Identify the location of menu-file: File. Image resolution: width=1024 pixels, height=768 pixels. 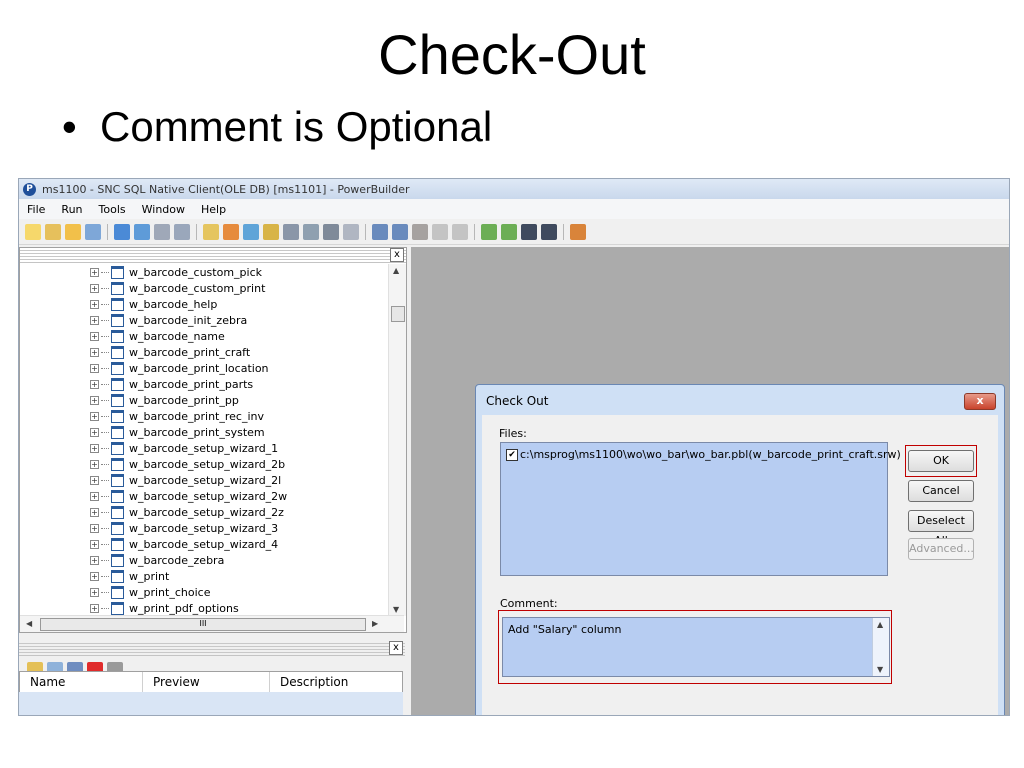
(36, 209).